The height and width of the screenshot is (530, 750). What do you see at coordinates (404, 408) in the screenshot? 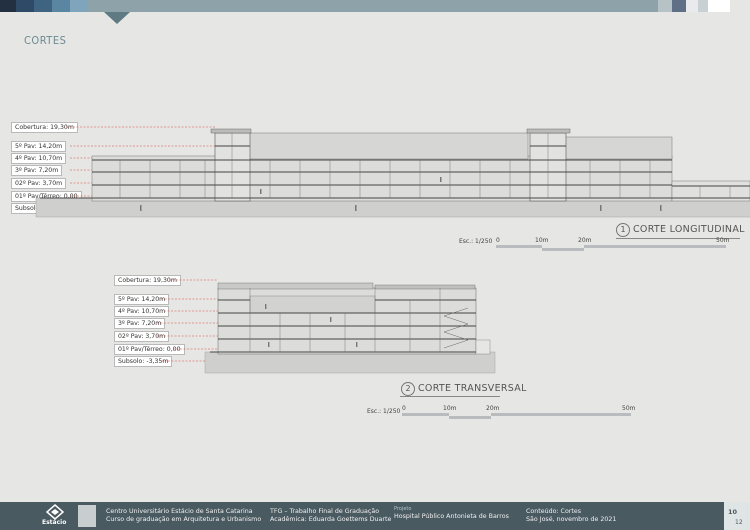
I see `t-scale-tick-0: 0` at bounding box center [404, 408].